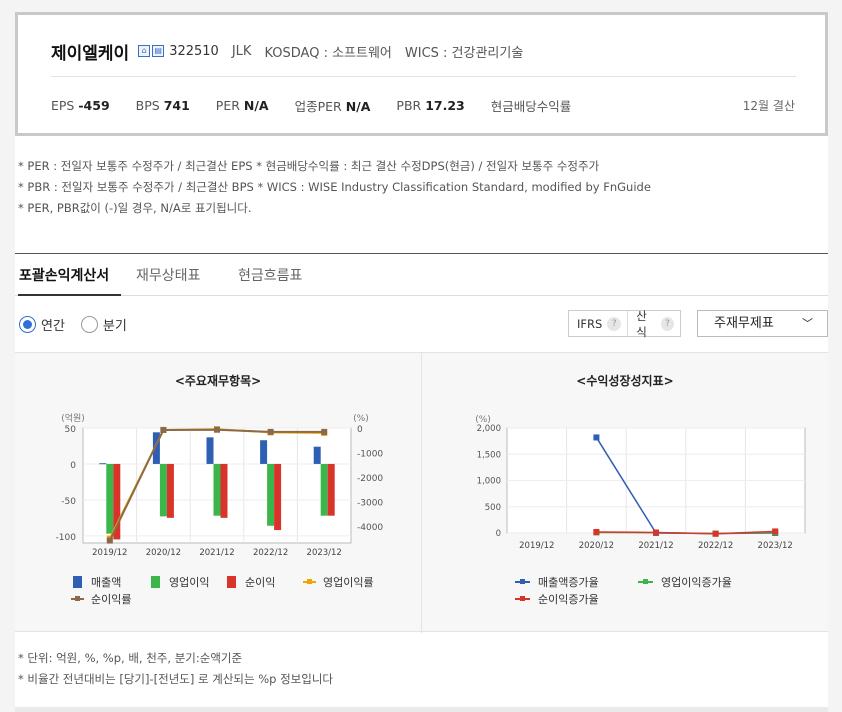 The height and width of the screenshot is (712, 842). What do you see at coordinates (421, 709) in the screenshot?
I see `table-header-strip` at bounding box center [421, 709].